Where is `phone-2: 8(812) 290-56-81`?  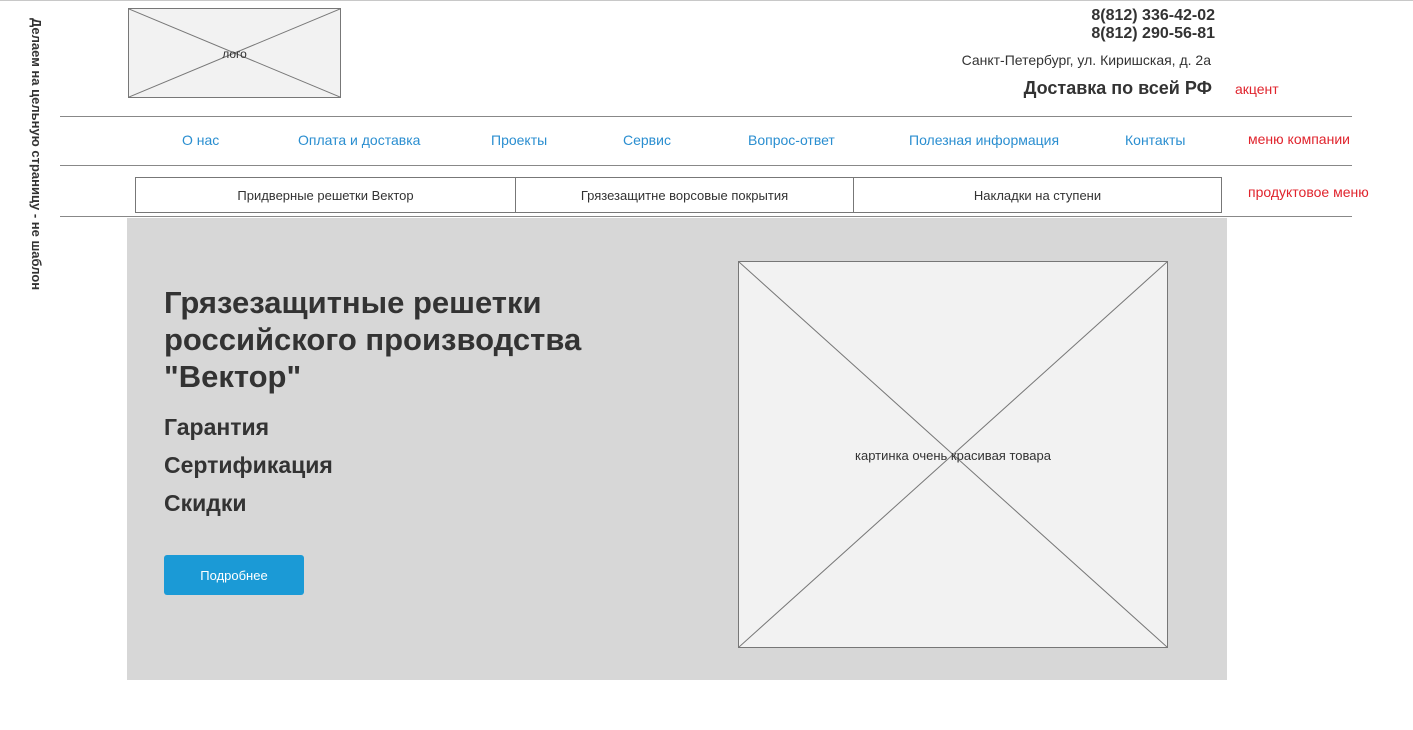 phone-2: 8(812) 290-56-81 is located at coordinates (1153, 34).